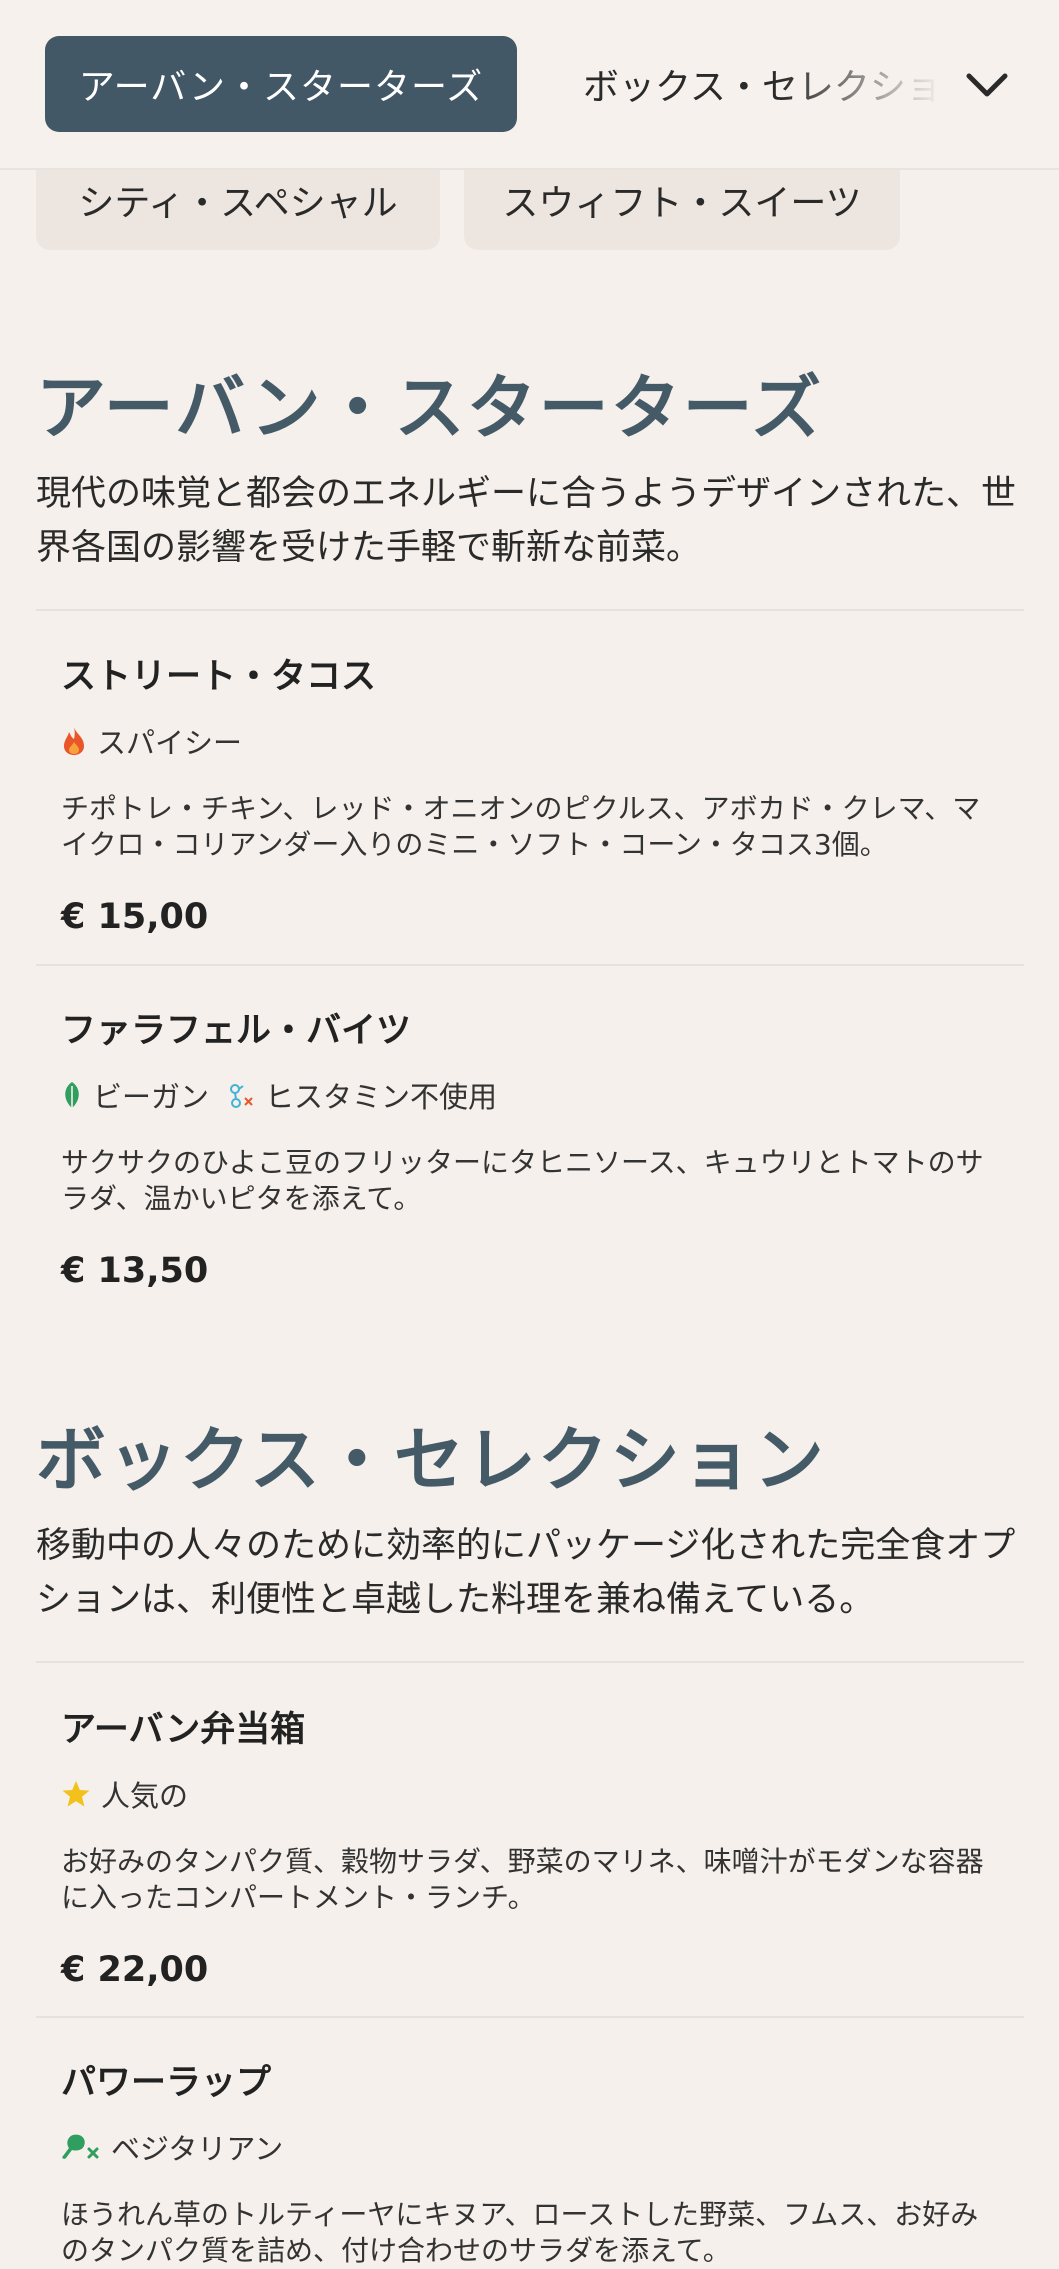 The image size is (1059, 2269). I want to click on category-nav-bar: アーバン・スターターズ ボックス・セレクション, so click(529, 85).